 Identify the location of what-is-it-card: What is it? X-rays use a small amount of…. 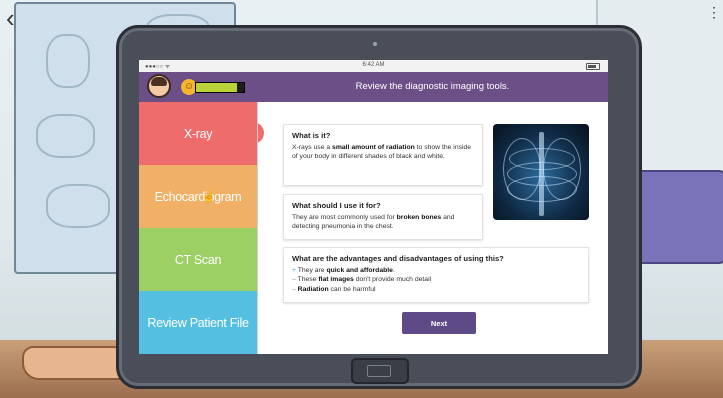
(383, 155).